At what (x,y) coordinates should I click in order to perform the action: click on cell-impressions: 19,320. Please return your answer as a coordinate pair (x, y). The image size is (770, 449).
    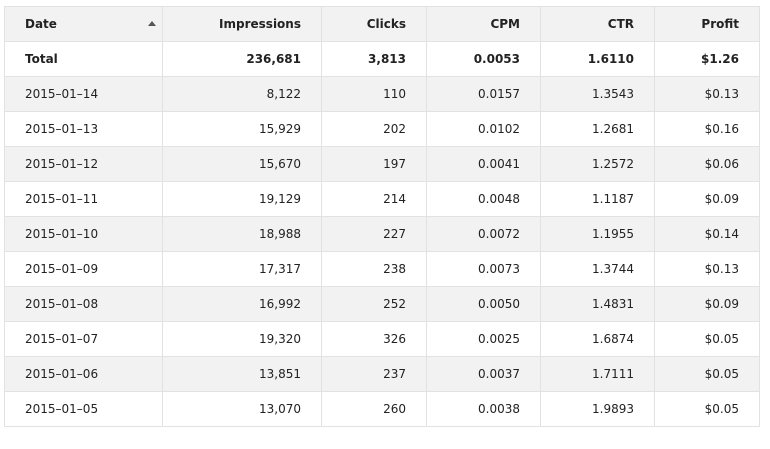
    Looking at the image, I should click on (242, 339).